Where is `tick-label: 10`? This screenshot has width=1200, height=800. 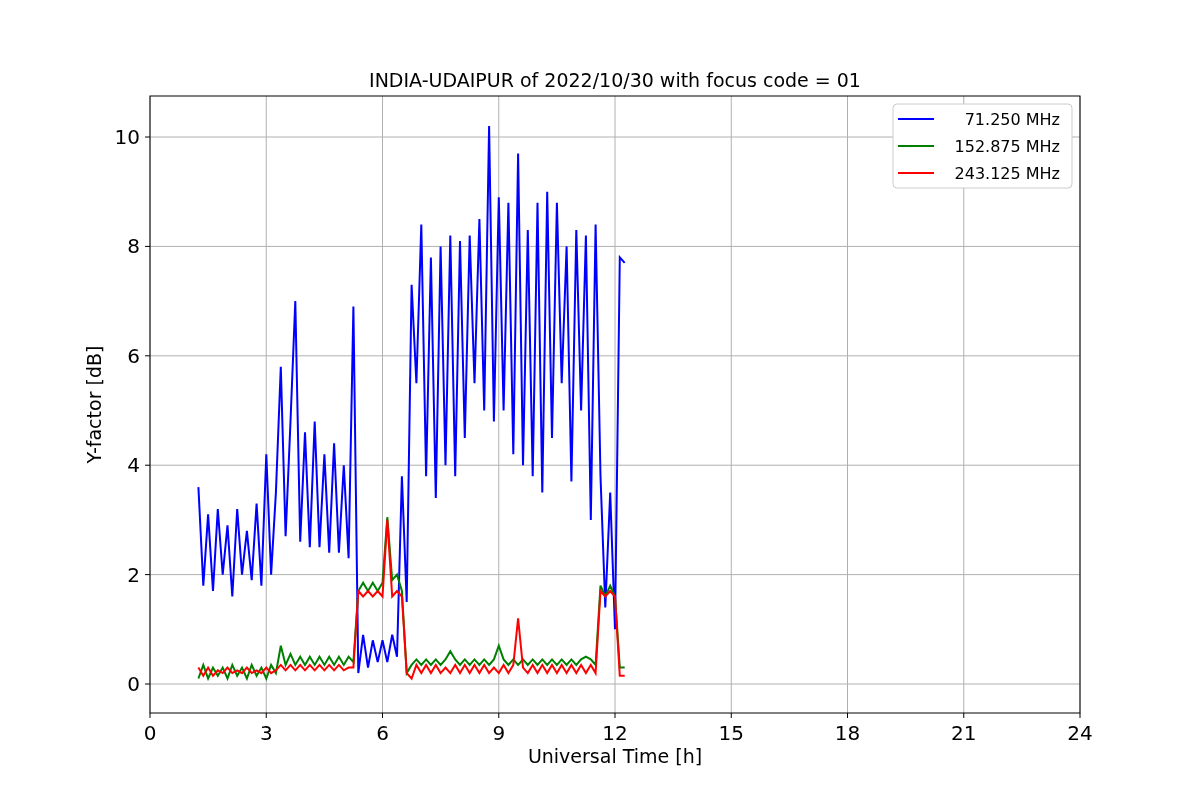 tick-label: 10 is located at coordinates (127, 137).